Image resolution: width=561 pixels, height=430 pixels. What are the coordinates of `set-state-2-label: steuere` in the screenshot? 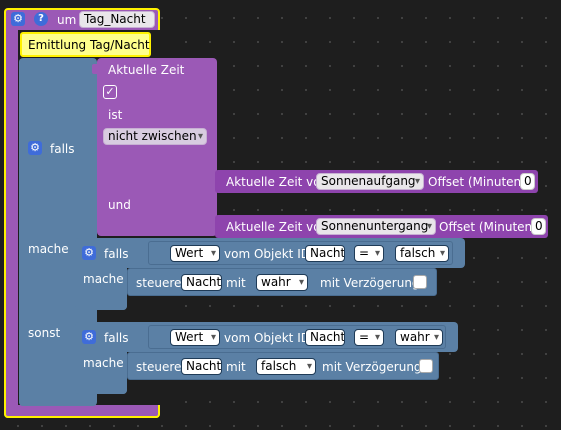 It's located at (159, 367).